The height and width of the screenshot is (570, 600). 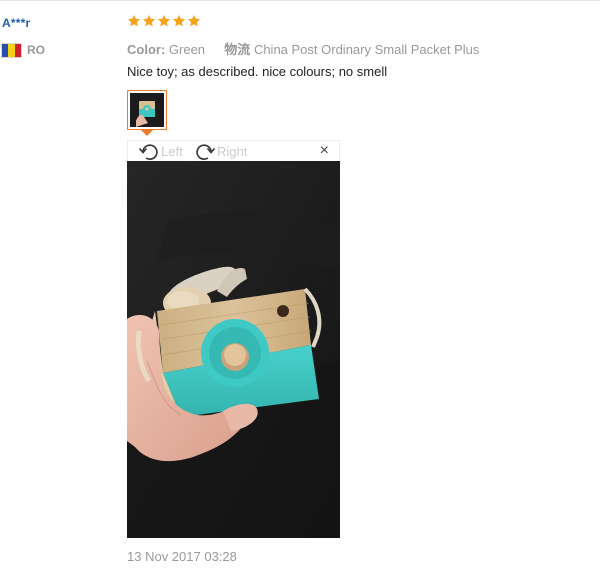 What do you see at coordinates (23, 50) in the screenshot?
I see `reviewer-country: RO` at bounding box center [23, 50].